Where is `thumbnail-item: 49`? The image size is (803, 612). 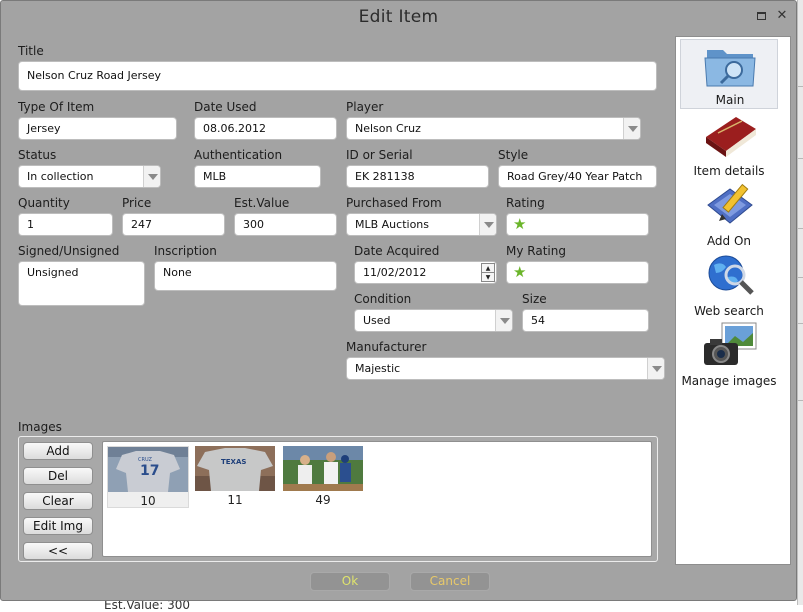 thumbnail-item: 49 is located at coordinates (324, 477).